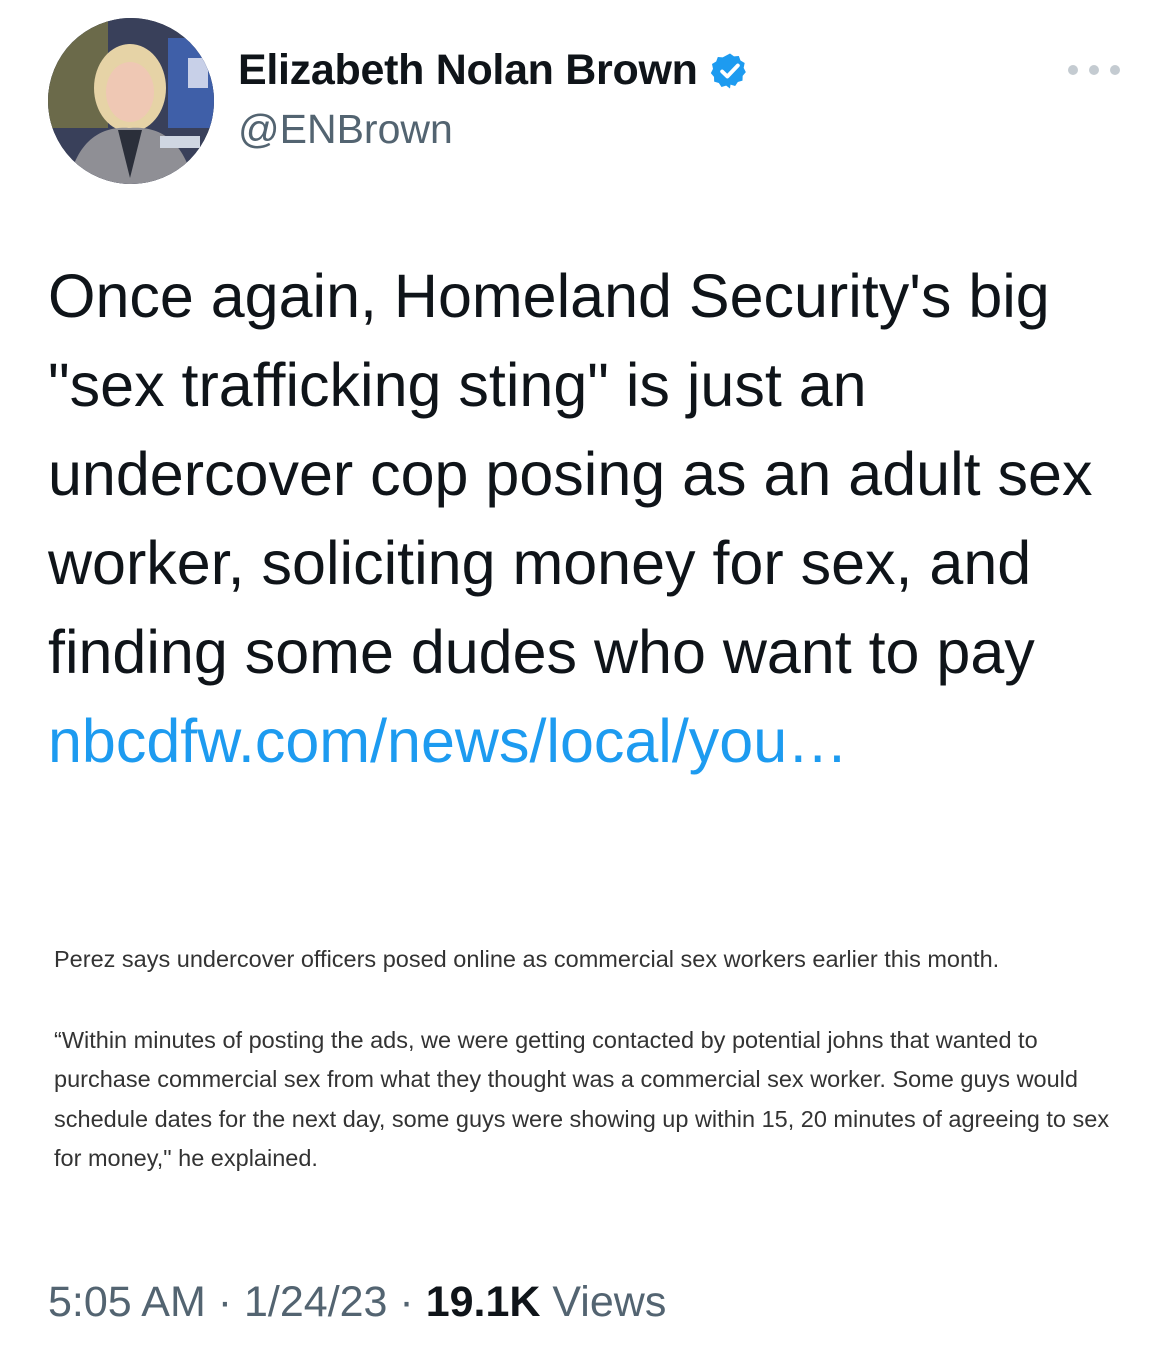  I want to click on views-count: 19.1K, so click(483, 1302).